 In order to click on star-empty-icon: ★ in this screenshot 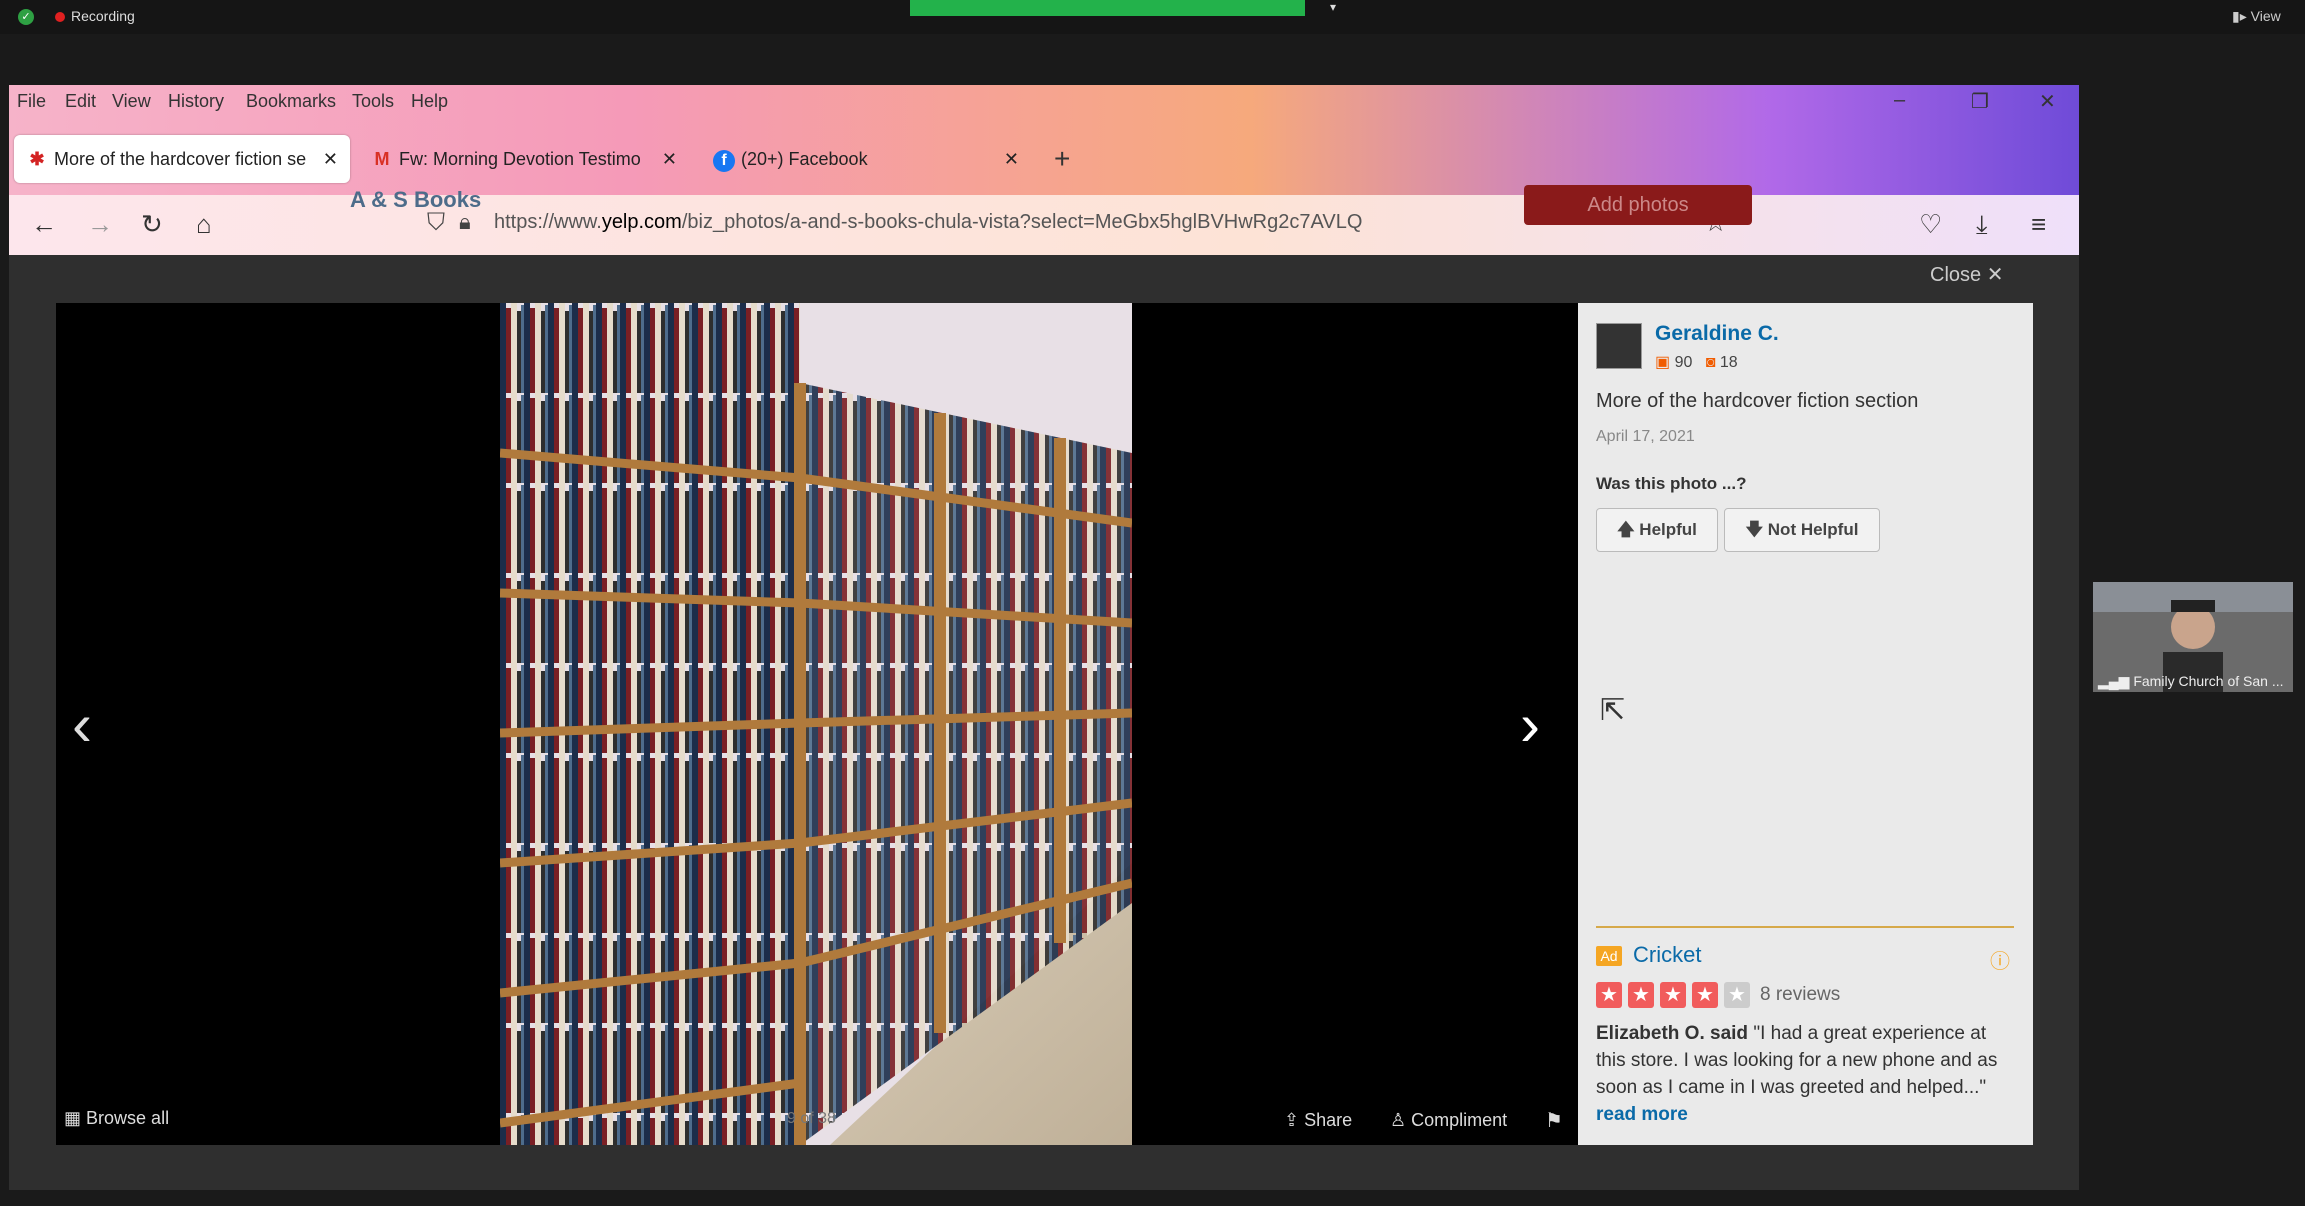, I will do `click(1737, 995)`.